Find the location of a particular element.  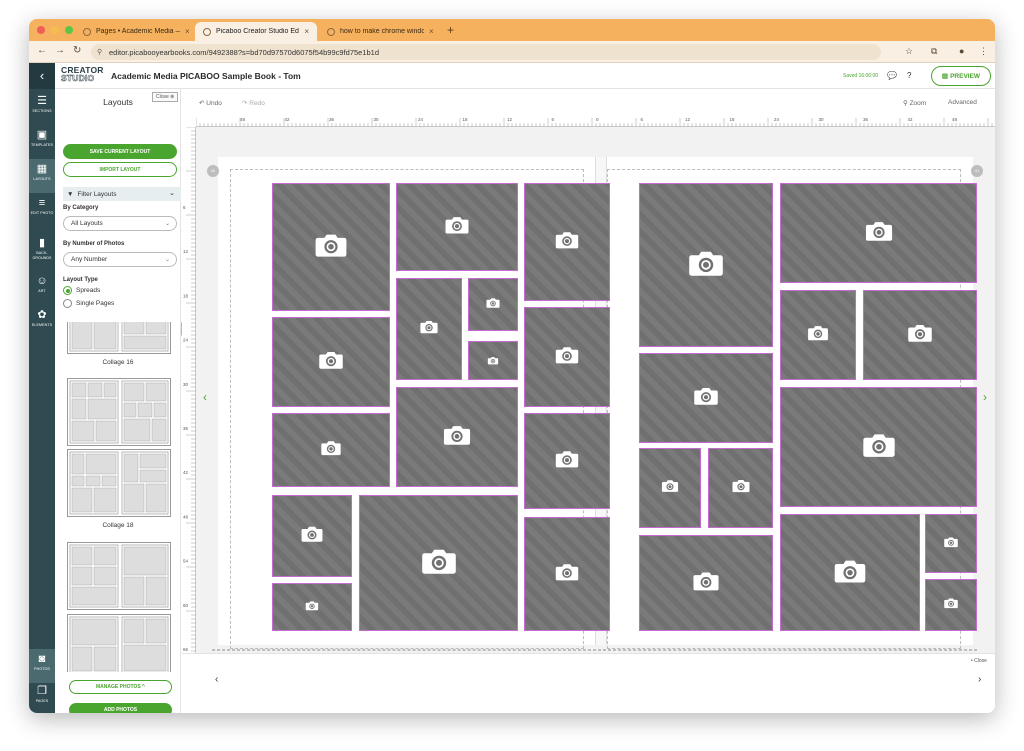

previous-spread-chevron-icon: ‹ is located at coordinates (205, 397).